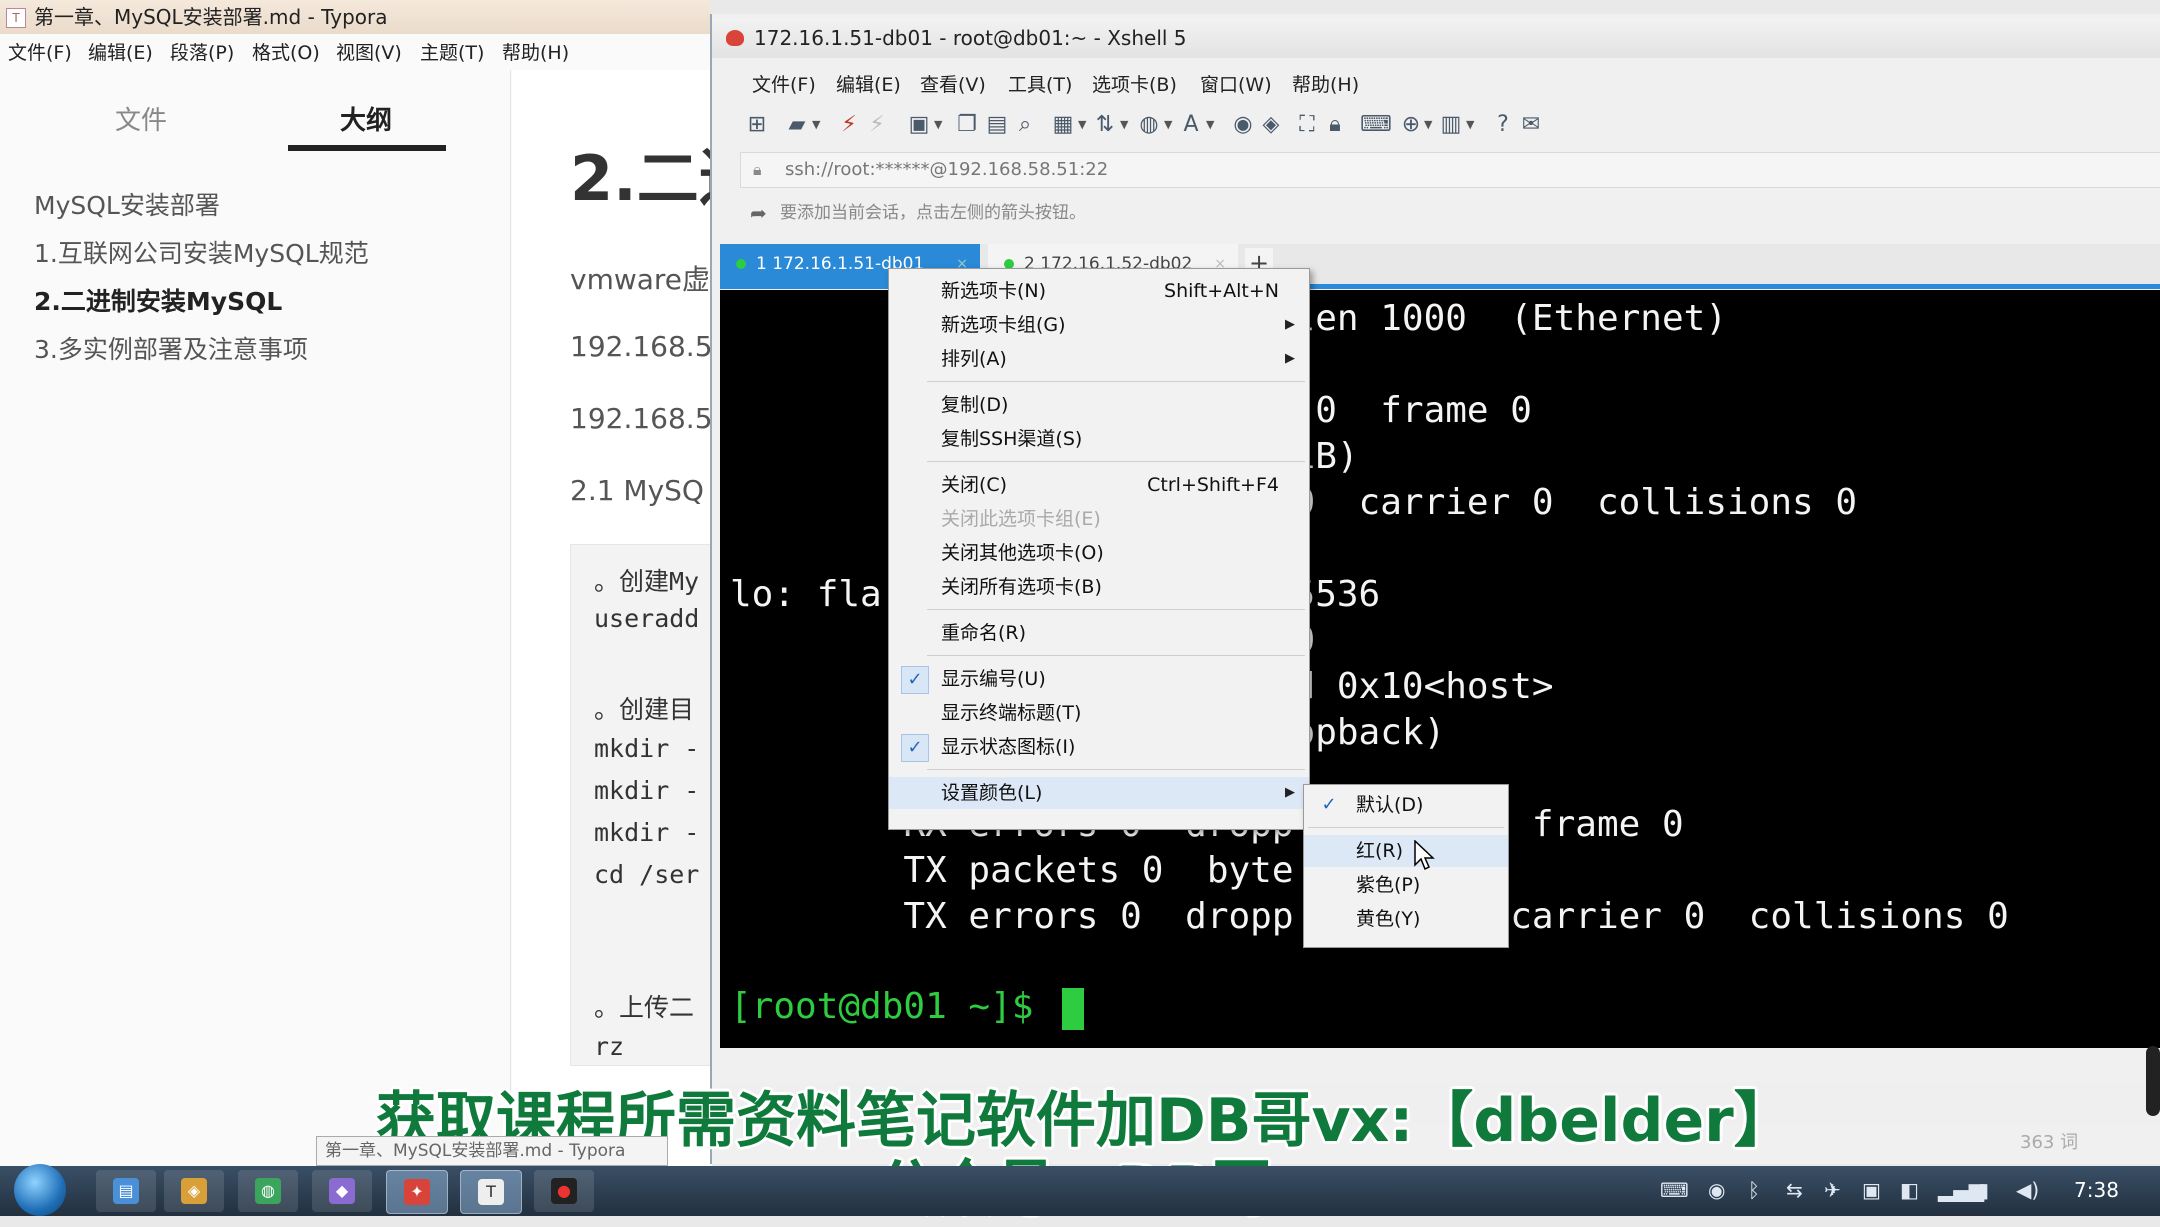 The image size is (2160, 1227). Describe the element at coordinates (1099, 485) in the screenshot. I see `menu-item-close: 关闭(C) Ctrl+Shift+F4` at that location.